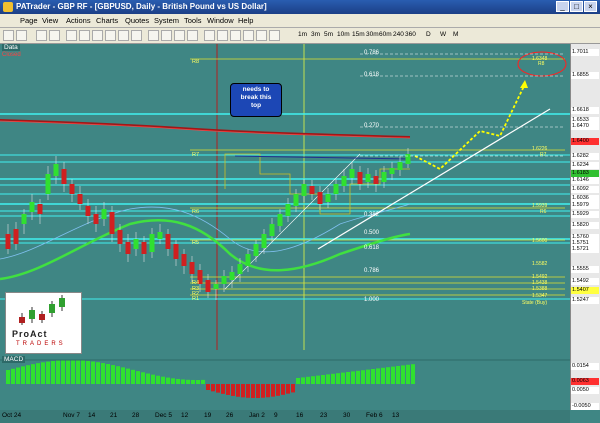 The image size is (600, 423). What do you see at coordinates (541, 64) in the screenshot?
I see `level-label: R8` at bounding box center [541, 64].